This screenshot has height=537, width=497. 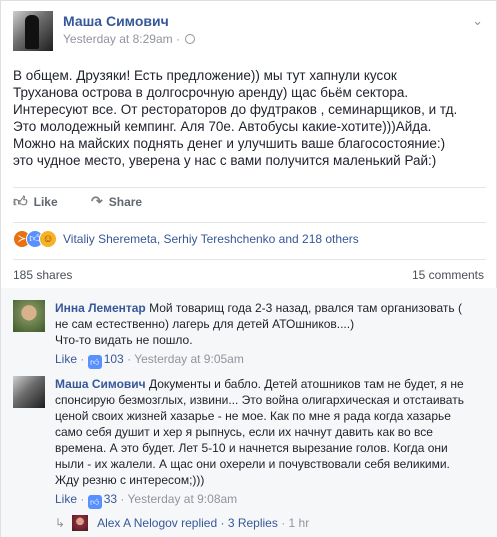 I want to click on like-count: 103, so click(x=114, y=359).